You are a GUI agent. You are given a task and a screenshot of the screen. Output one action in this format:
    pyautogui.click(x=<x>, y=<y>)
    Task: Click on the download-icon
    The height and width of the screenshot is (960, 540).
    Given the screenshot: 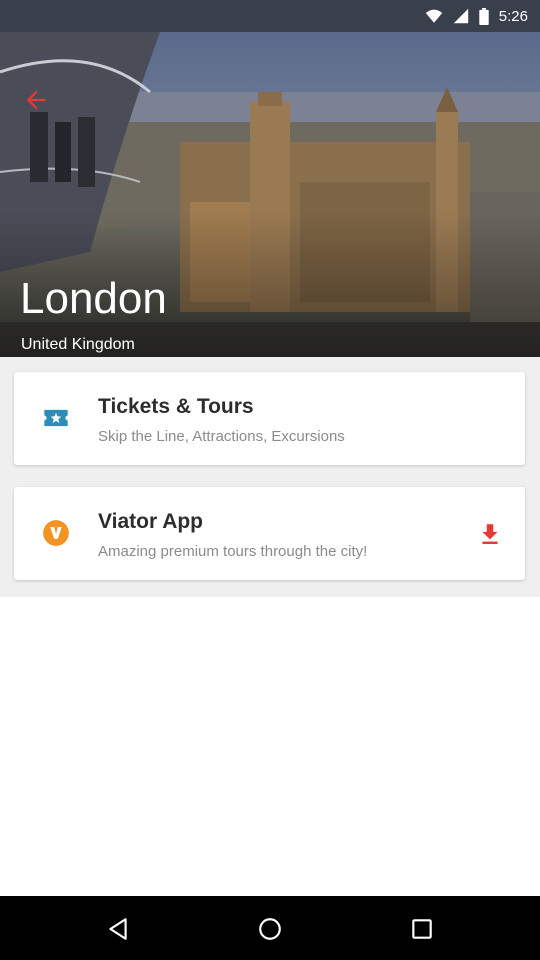 What is the action you would take?
    pyautogui.click(x=490, y=534)
    